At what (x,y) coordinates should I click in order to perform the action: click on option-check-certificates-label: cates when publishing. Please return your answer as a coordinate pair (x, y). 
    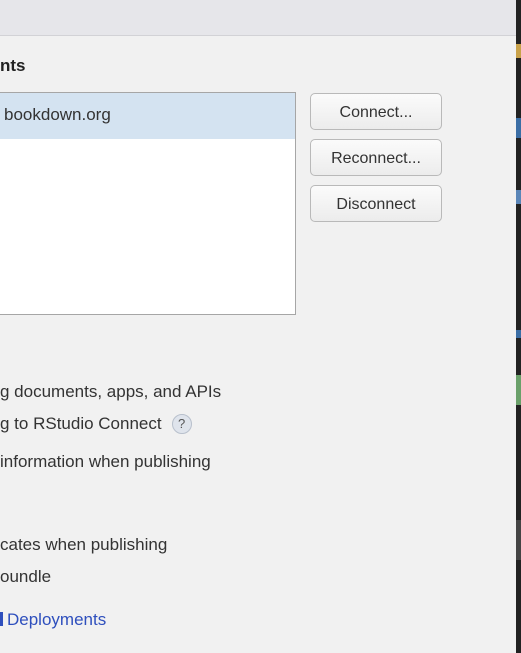
    Looking at the image, I should click on (84, 544).